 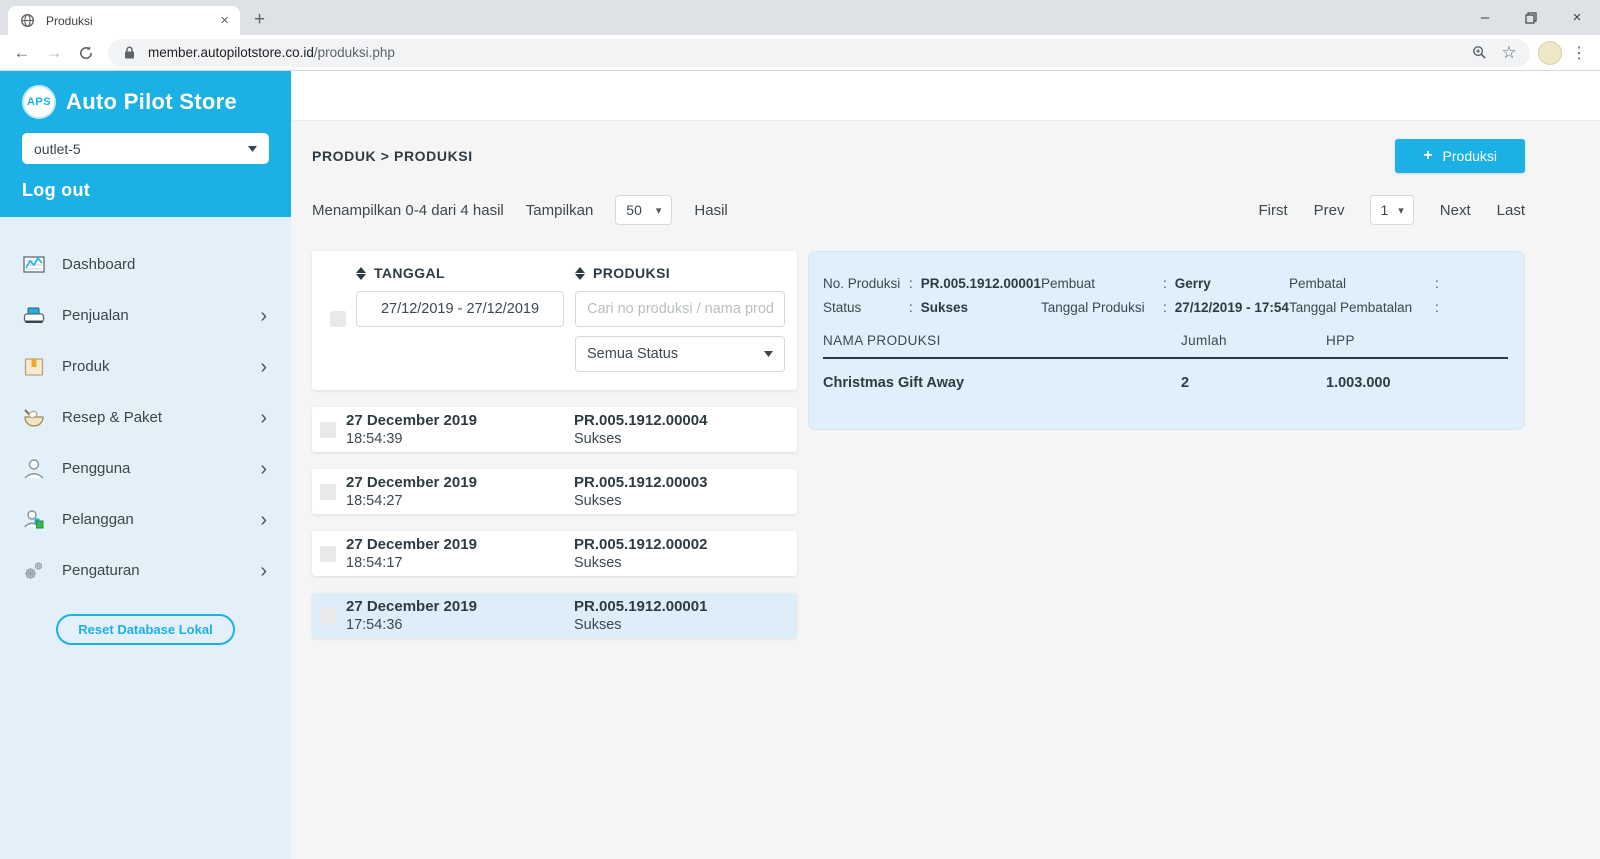 What do you see at coordinates (374, 624) in the screenshot?
I see `row-time: 17:54:36` at bounding box center [374, 624].